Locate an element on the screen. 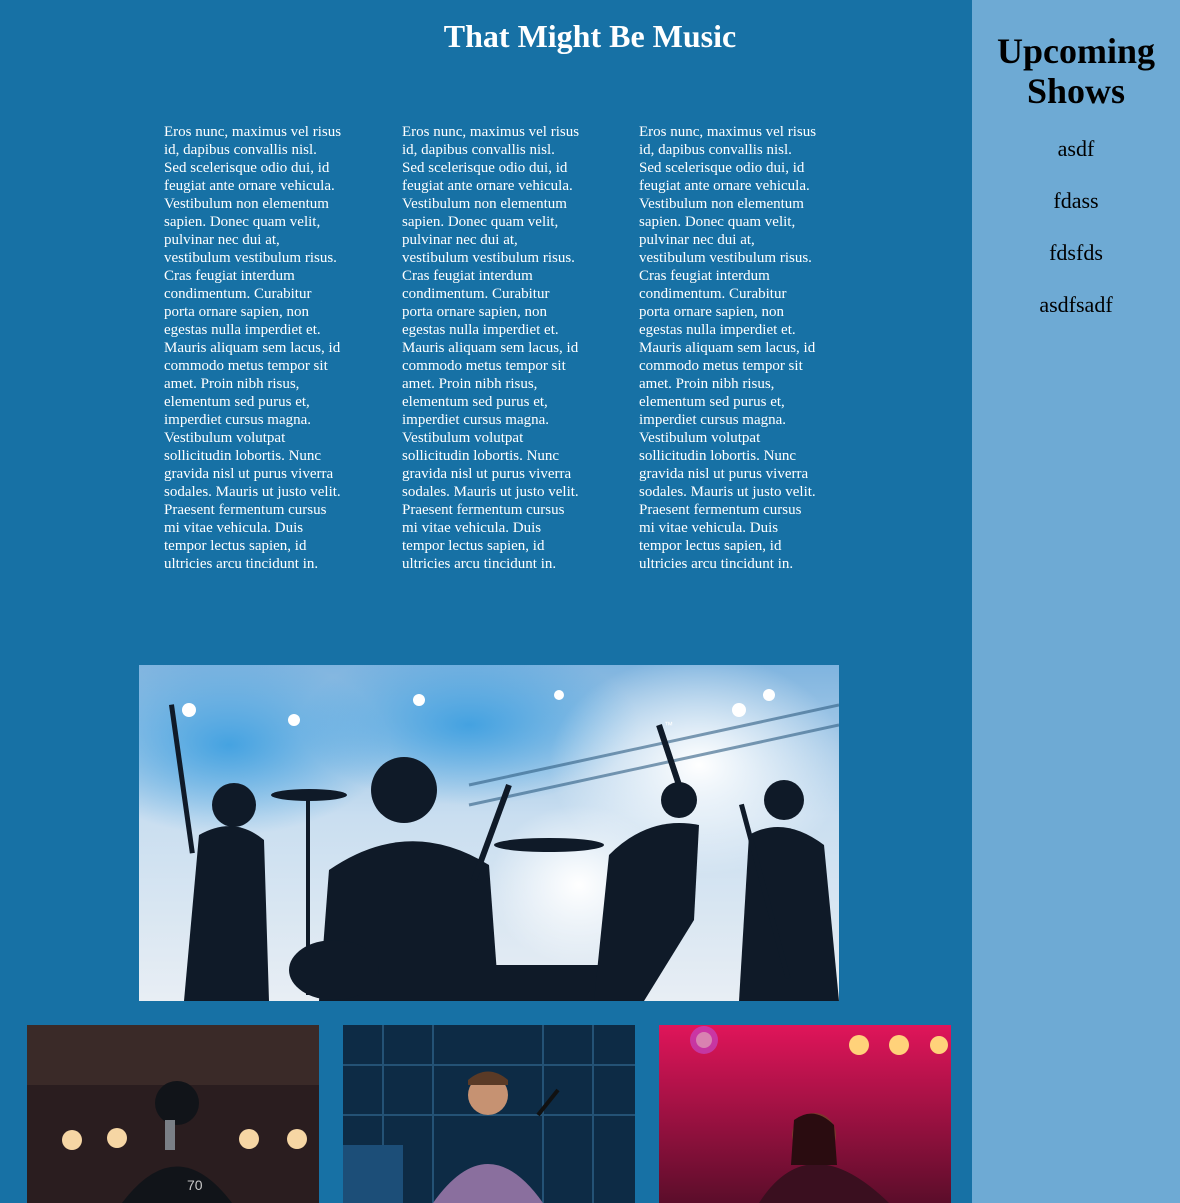  shirt-print: 70 is located at coordinates (195, 1185).